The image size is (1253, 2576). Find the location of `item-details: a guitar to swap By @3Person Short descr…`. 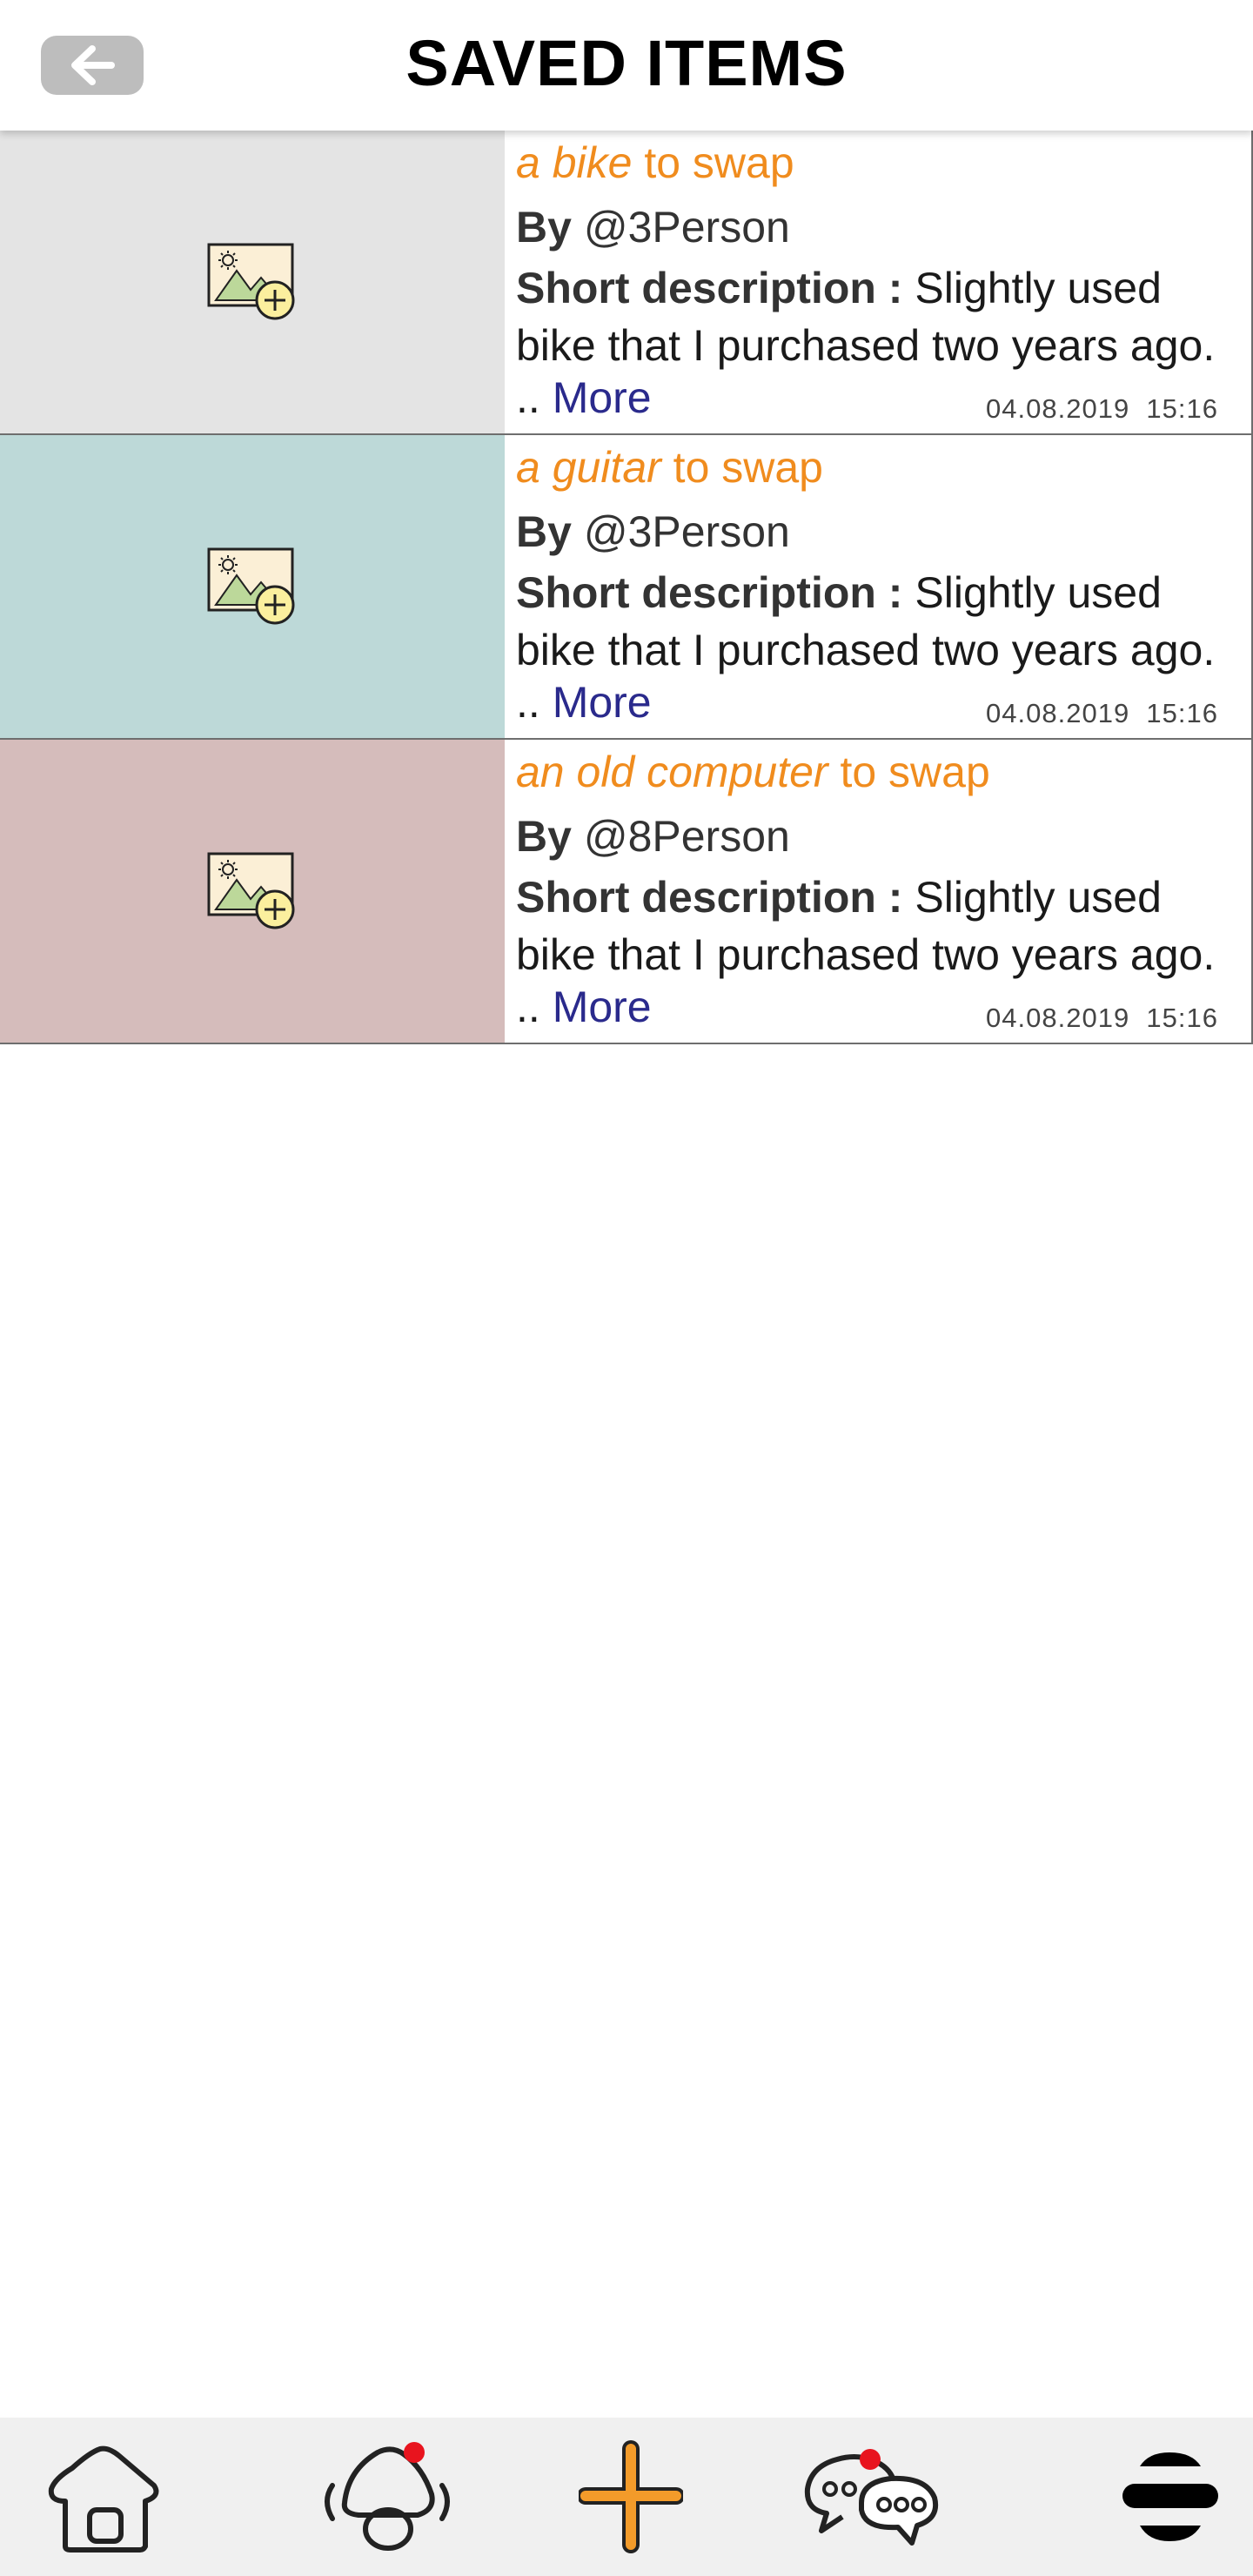

item-details: a guitar to swap By @3Person Short descr… is located at coordinates (879, 586).